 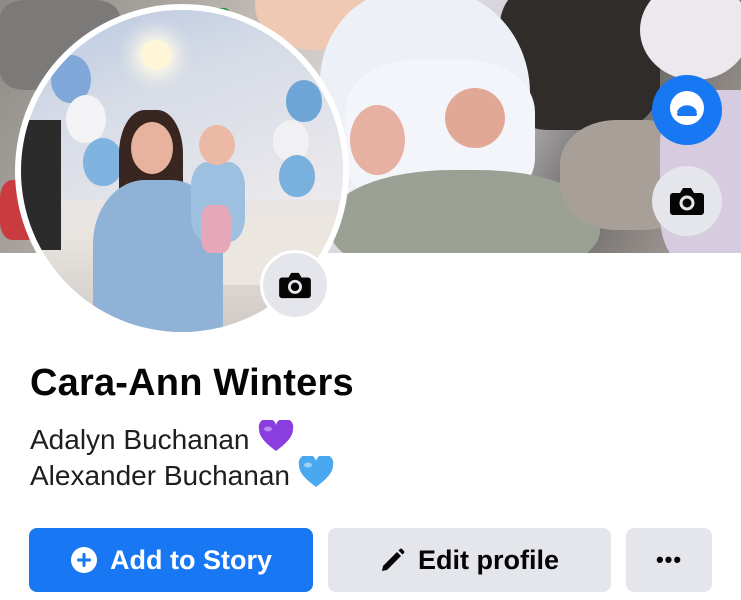 What do you see at coordinates (192, 383) in the screenshot?
I see `profile-name: Cara-Ann Winters` at bounding box center [192, 383].